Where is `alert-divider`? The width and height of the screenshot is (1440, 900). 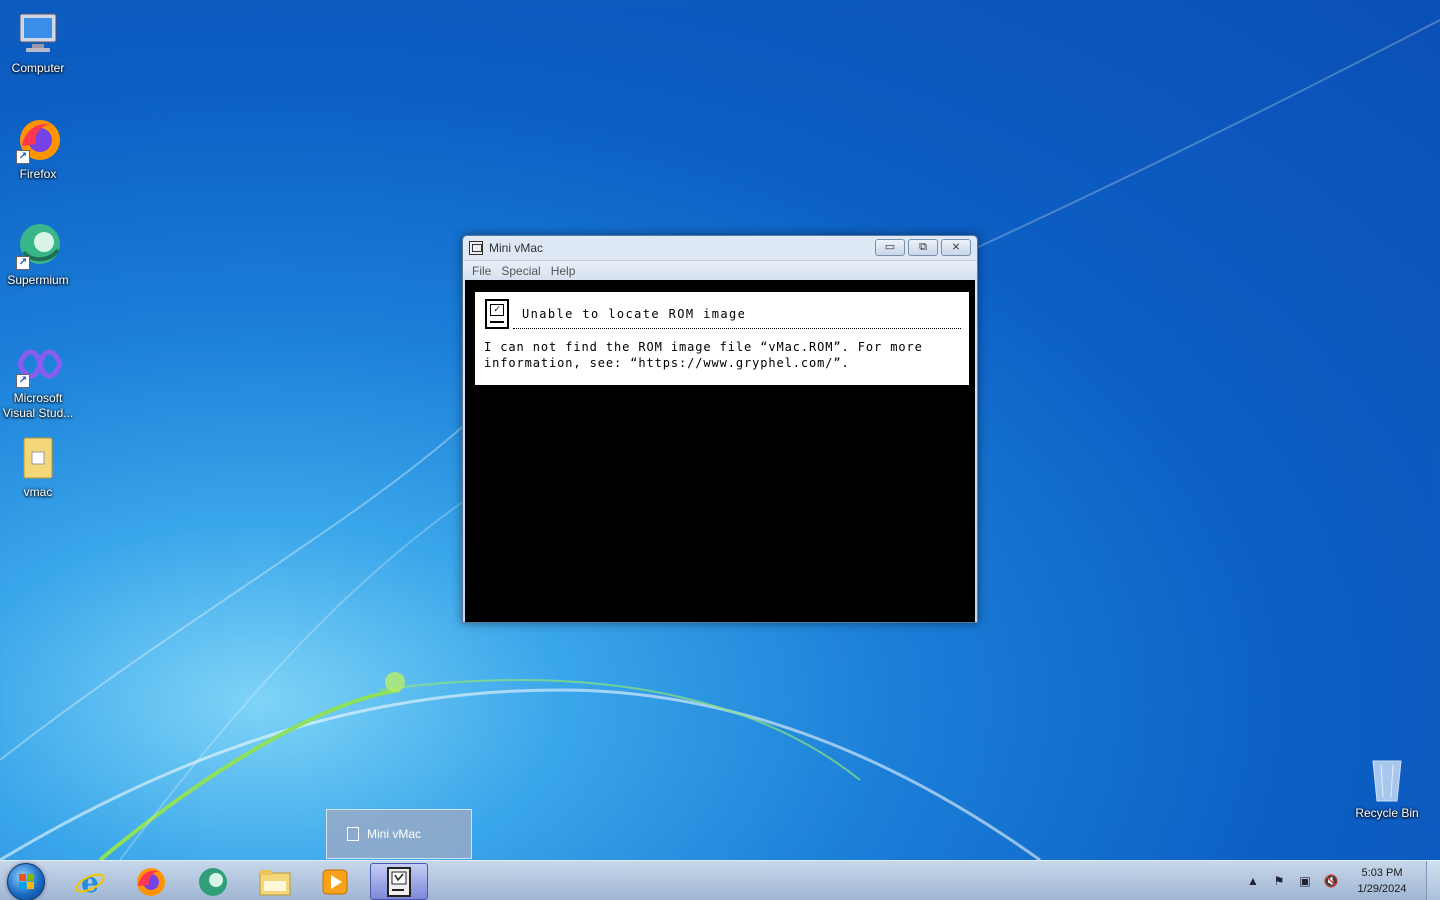
alert-divider is located at coordinates (737, 328).